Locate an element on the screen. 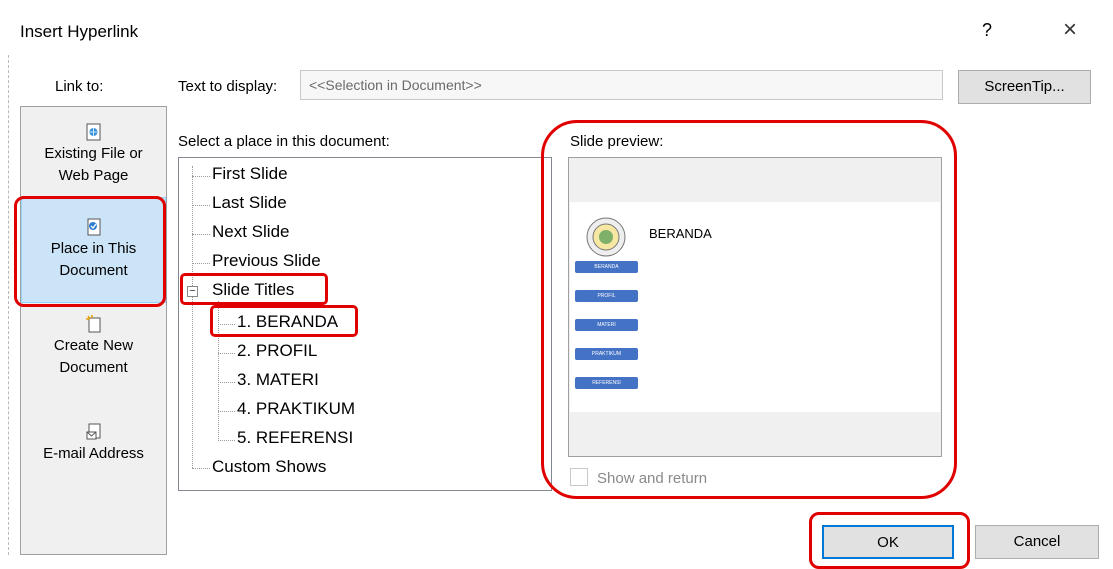 The height and width of the screenshot is (569, 1113). tree-node-next-slide: Next Slide is located at coordinates (250, 232).